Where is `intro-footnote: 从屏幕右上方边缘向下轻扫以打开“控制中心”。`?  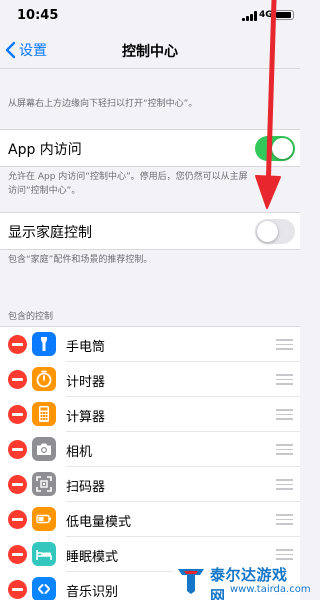 intro-footnote: 从屏幕右上方边缘向下轻扫以打开“控制中心”。 is located at coordinates (103, 104).